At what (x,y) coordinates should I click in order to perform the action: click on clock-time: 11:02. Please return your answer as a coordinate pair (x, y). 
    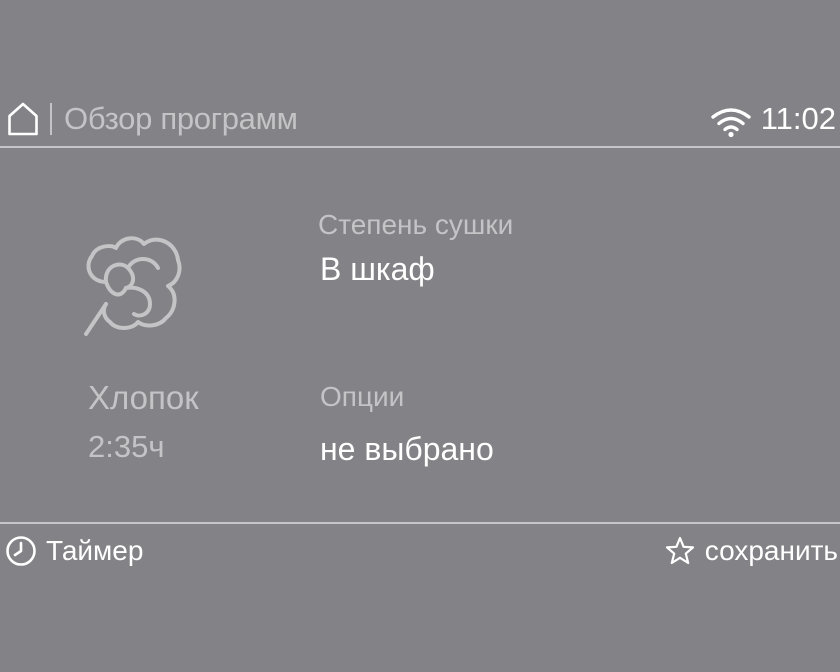
    Looking at the image, I should click on (798, 118).